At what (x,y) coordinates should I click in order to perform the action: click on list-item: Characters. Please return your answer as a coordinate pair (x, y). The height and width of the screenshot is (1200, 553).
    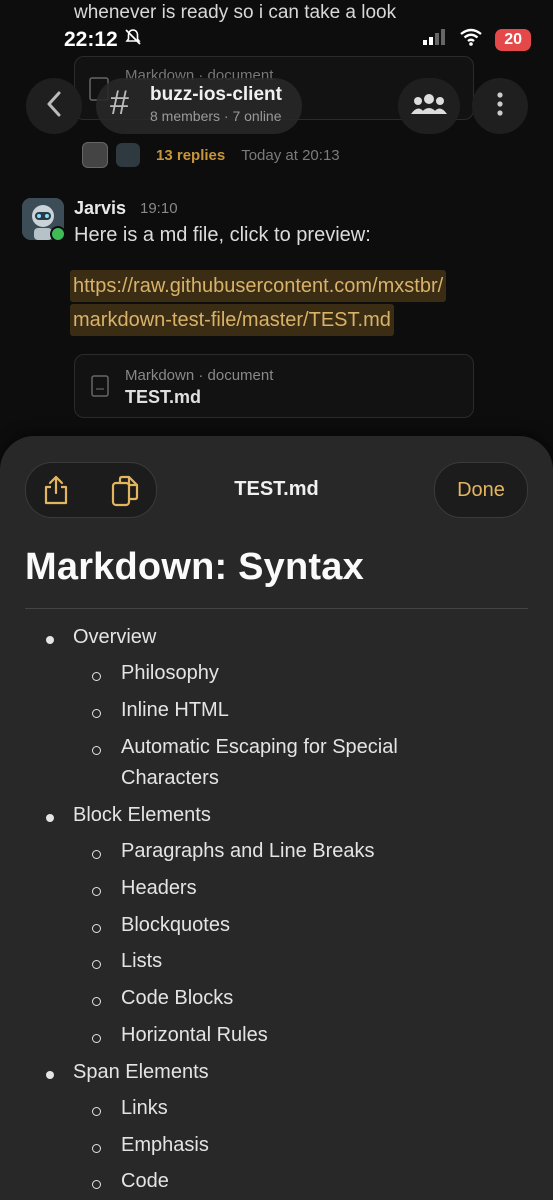
    Looking at the image, I should click on (170, 778).